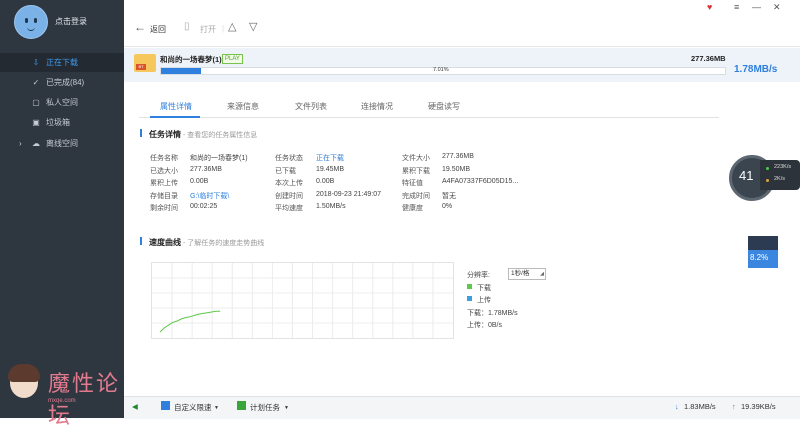 The image size is (800, 430). What do you see at coordinates (24, 373) in the screenshot?
I see `watermark-hair` at bounding box center [24, 373].